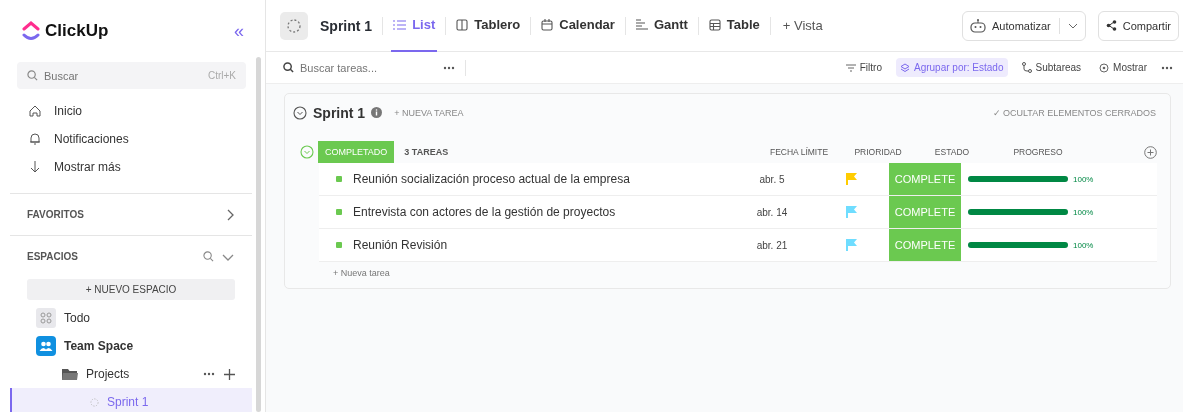  What do you see at coordinates (35, 167) in the screenshot?
I see `arrow-down-icon` at bounding box center [35, 167].